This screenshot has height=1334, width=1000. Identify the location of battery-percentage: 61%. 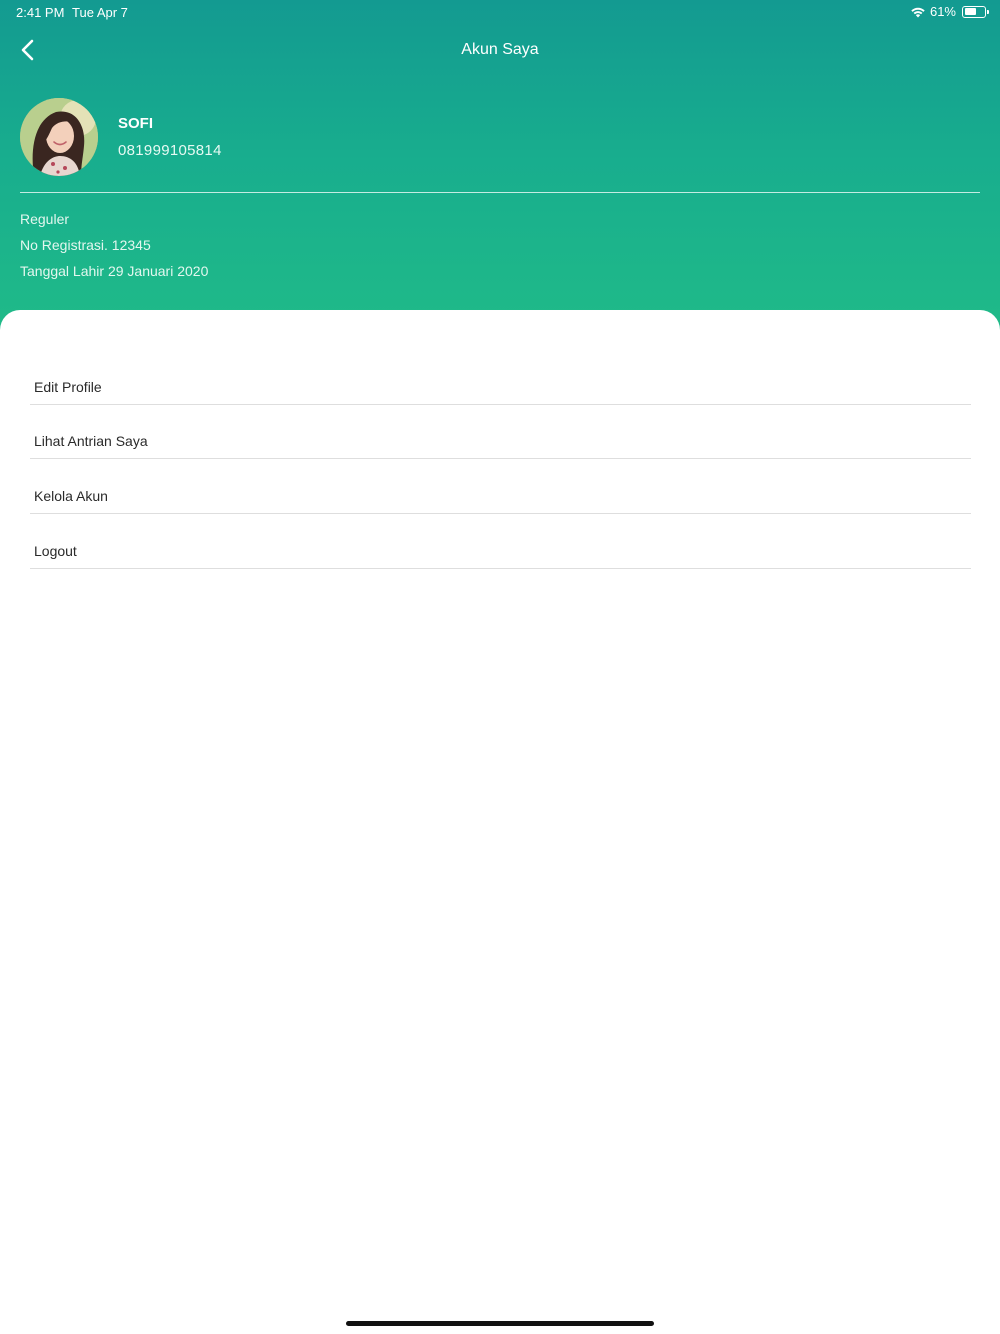
(942, 11).